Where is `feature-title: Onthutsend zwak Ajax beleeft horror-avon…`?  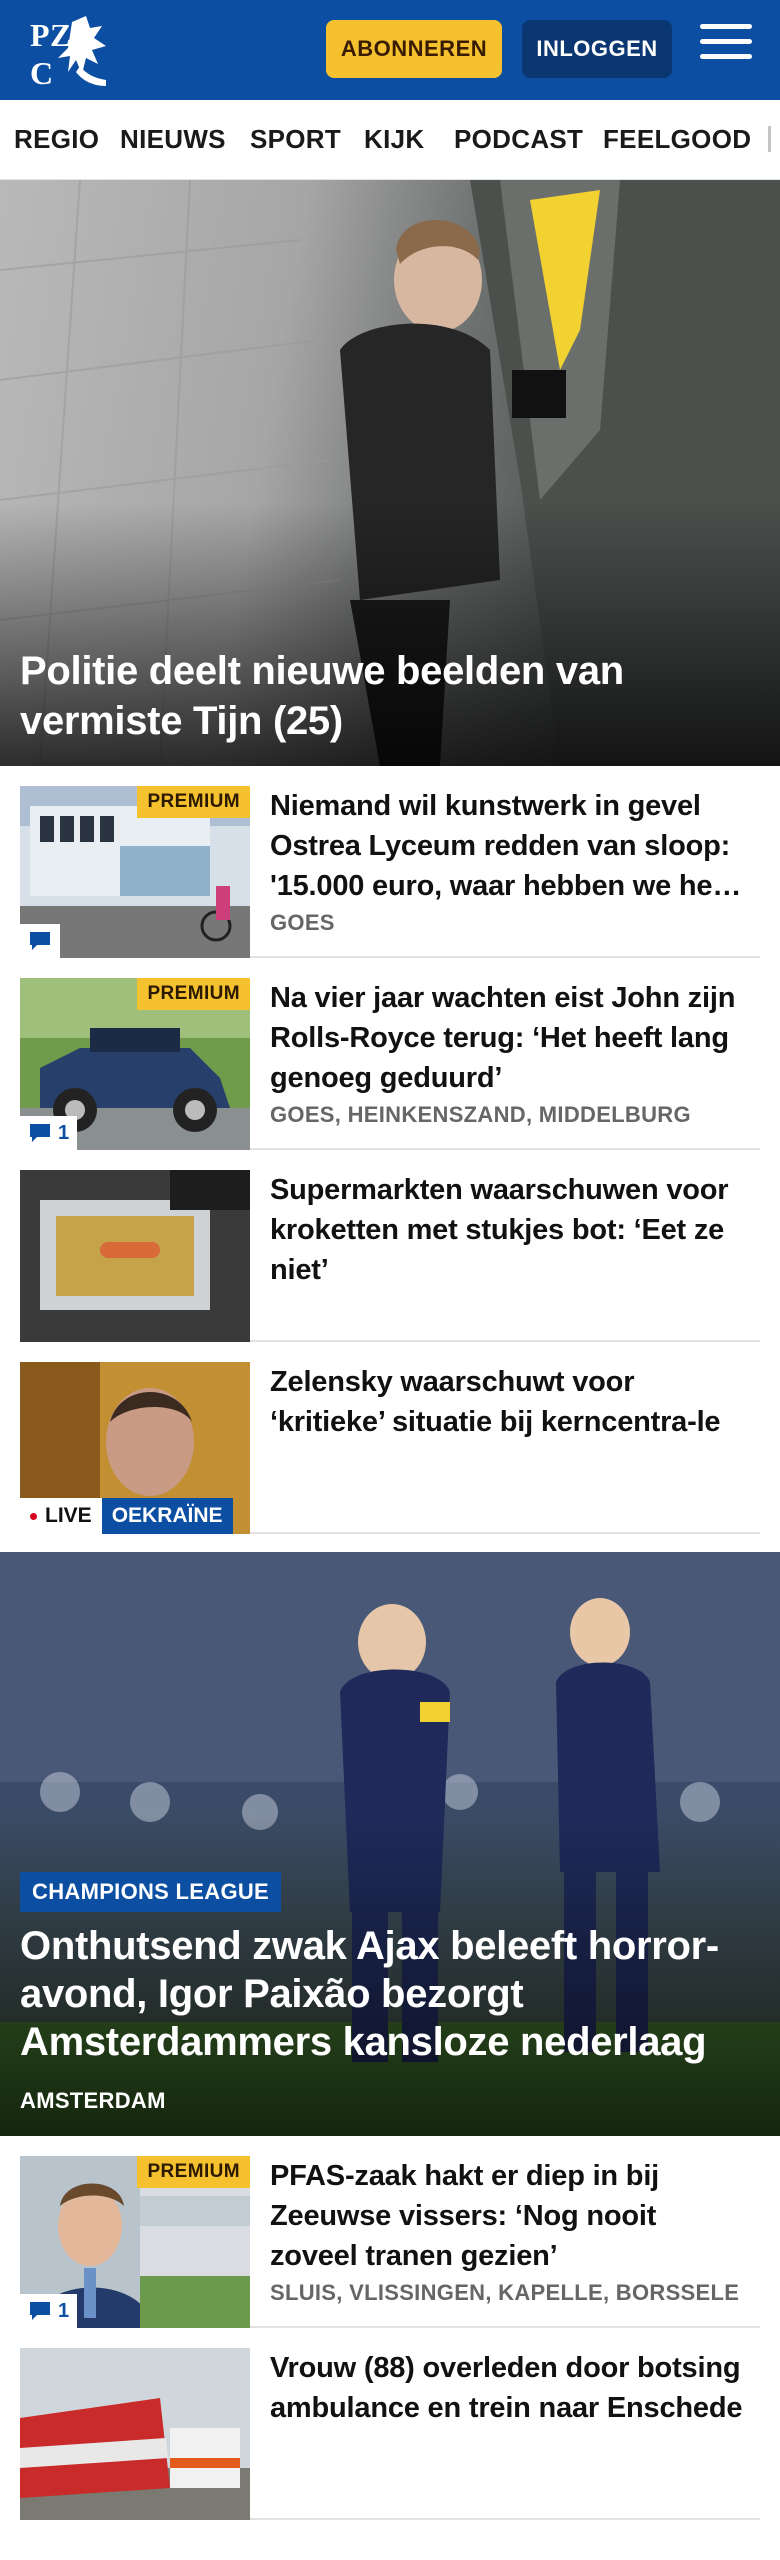
feature-title: Onthutsend zwak Ajax beleeft horror-avon… is located at coordinates (390, 1994).